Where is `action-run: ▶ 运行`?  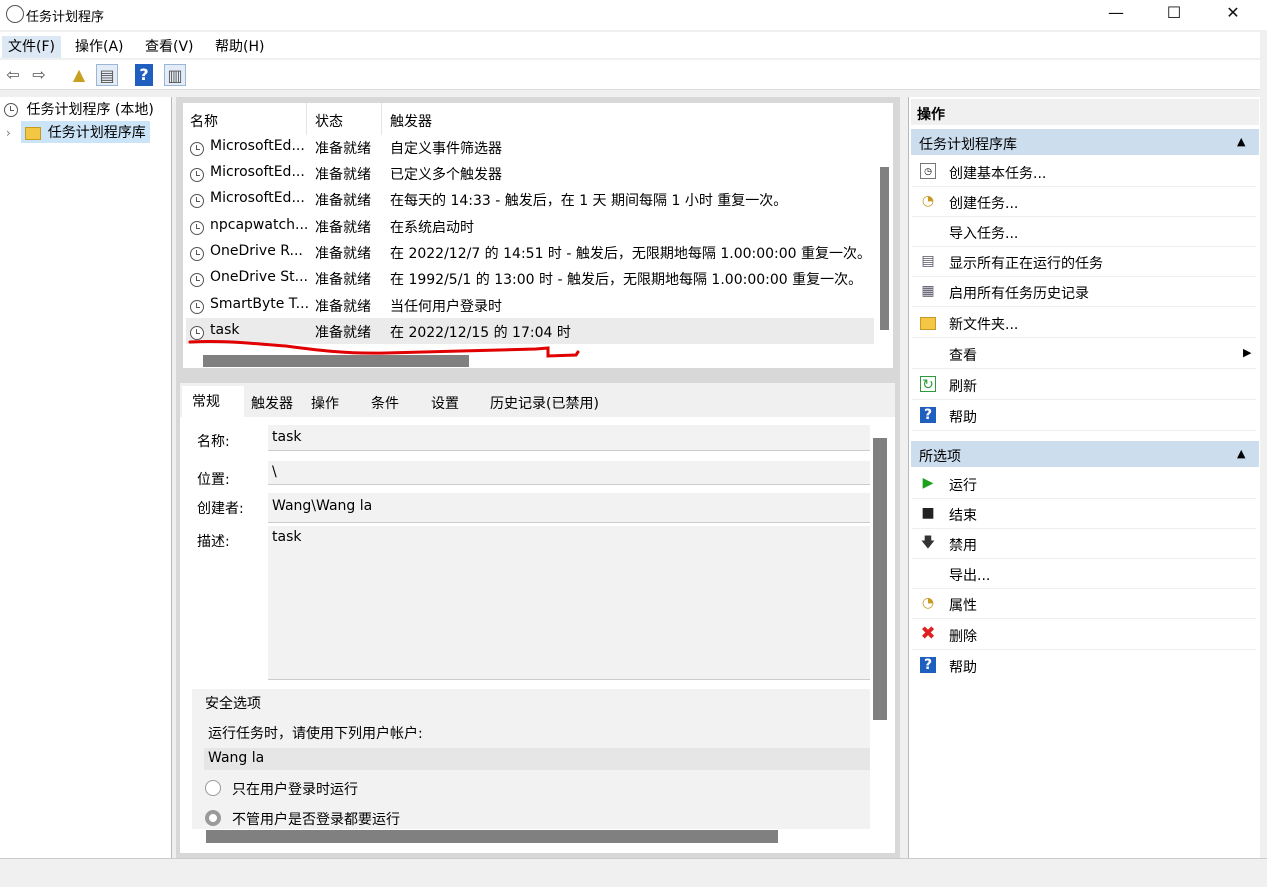
action-run: ▶ 运行 is located at coordinates (1084, 484).